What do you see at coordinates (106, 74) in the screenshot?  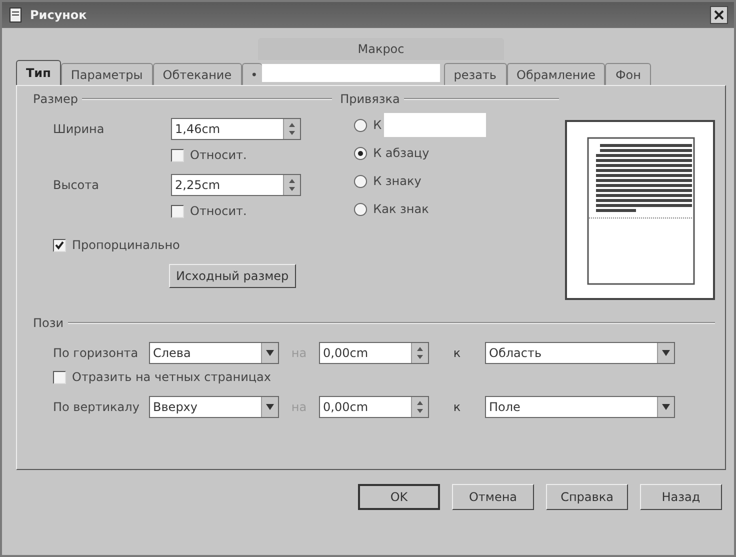 I see `tab: Параметры` at bounding box center [106, 74].